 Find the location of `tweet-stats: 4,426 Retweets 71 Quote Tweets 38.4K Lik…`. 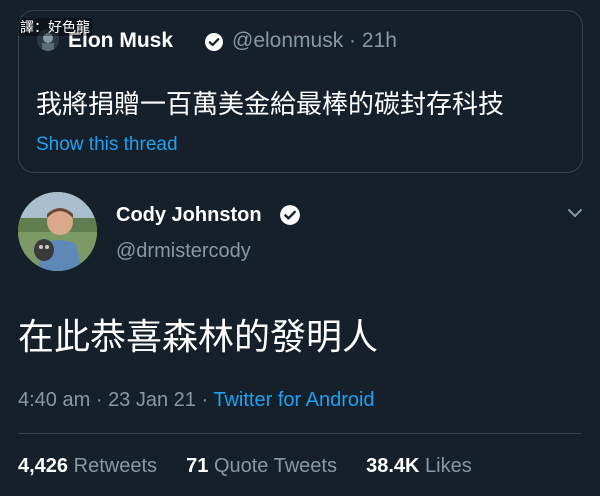

tweet-stats: 4,426 Retweets 71 Quote Tweets 38.4K Lik… is located at coordinates (245, 466).